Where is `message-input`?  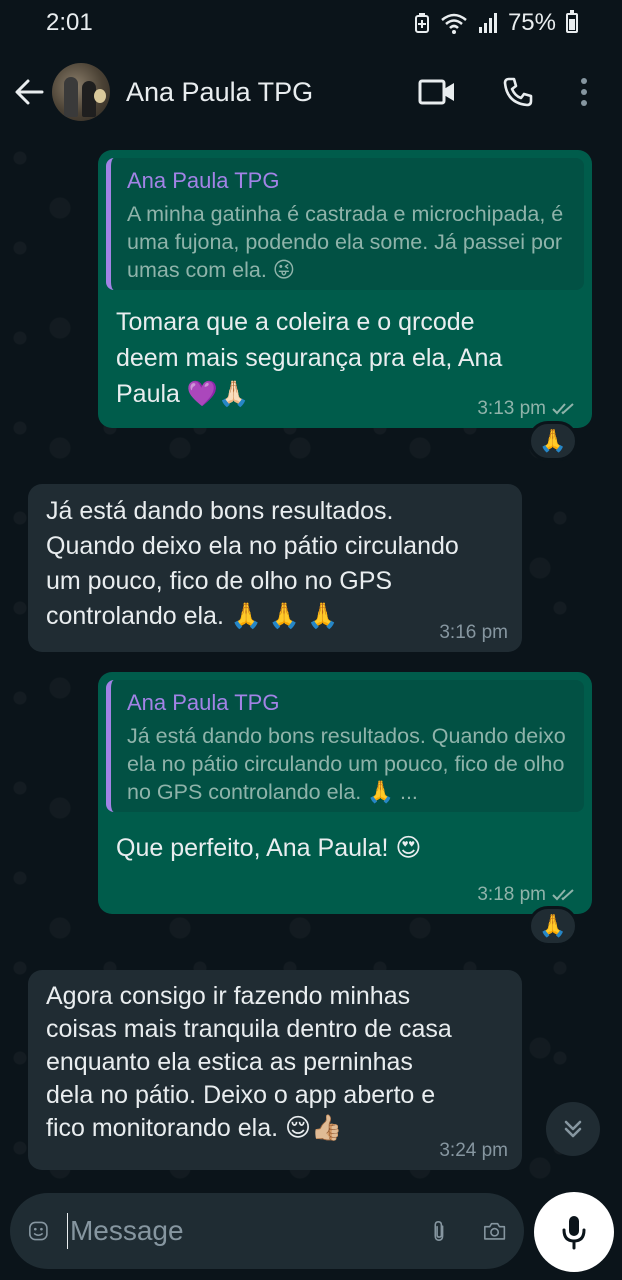 message-input is located at coordinates (250, 1231).